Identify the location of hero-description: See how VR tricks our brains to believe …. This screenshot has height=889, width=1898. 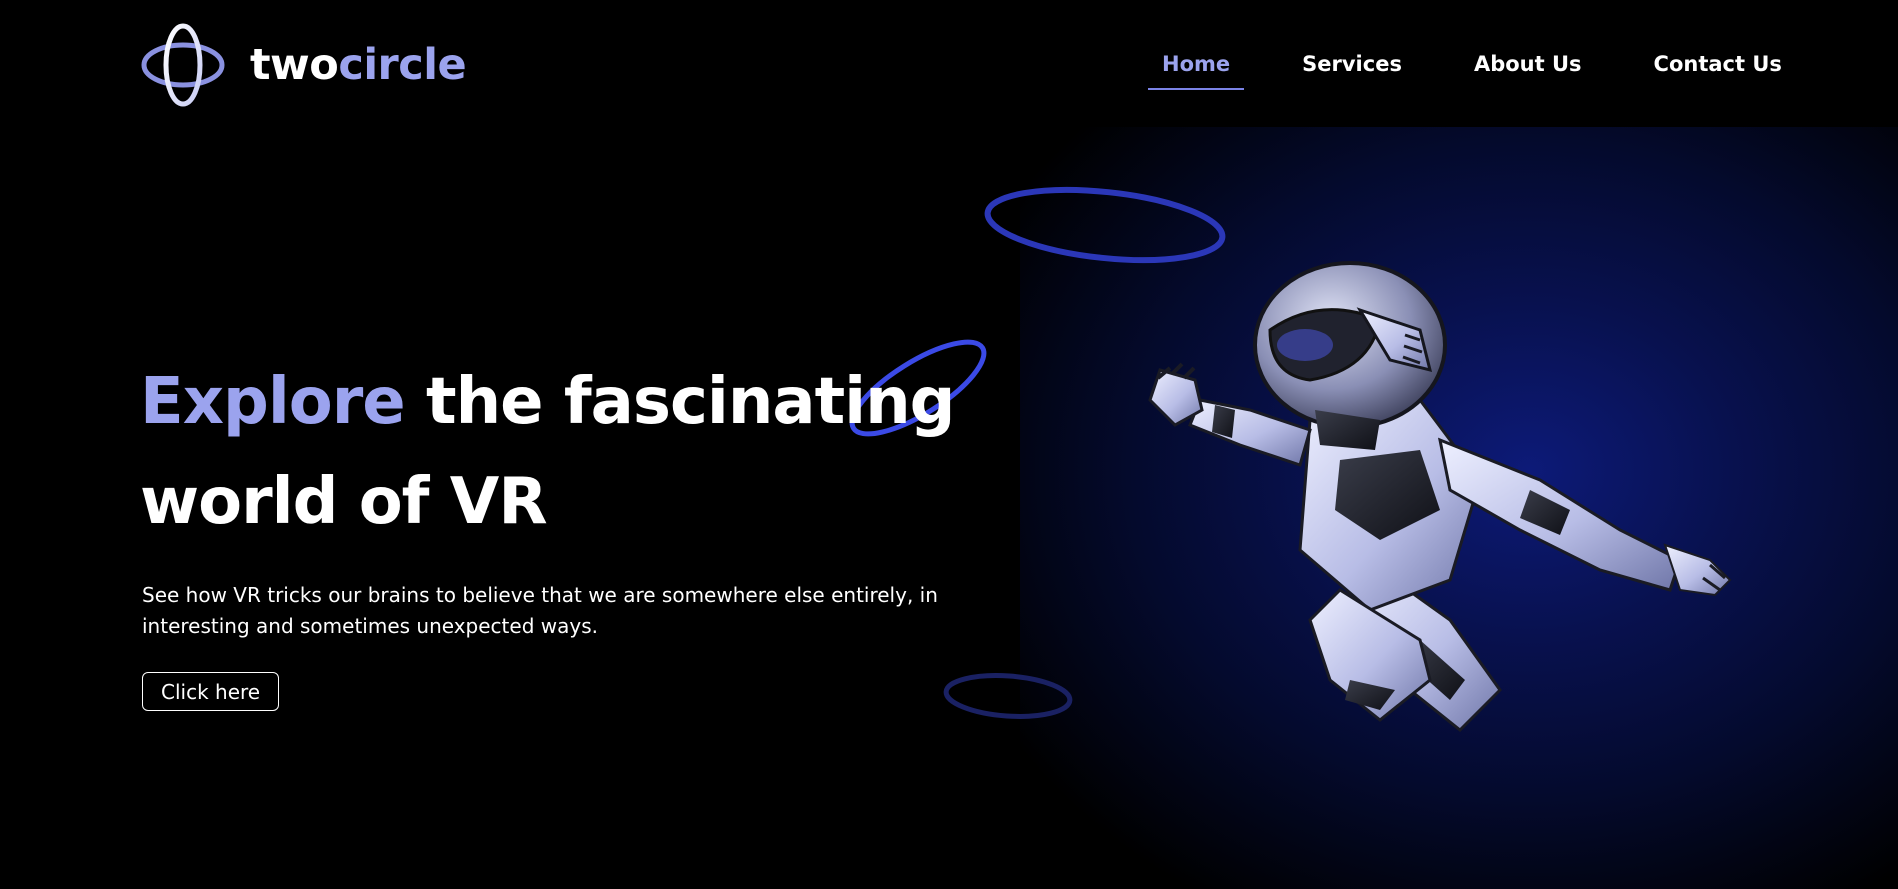
(540, 610).